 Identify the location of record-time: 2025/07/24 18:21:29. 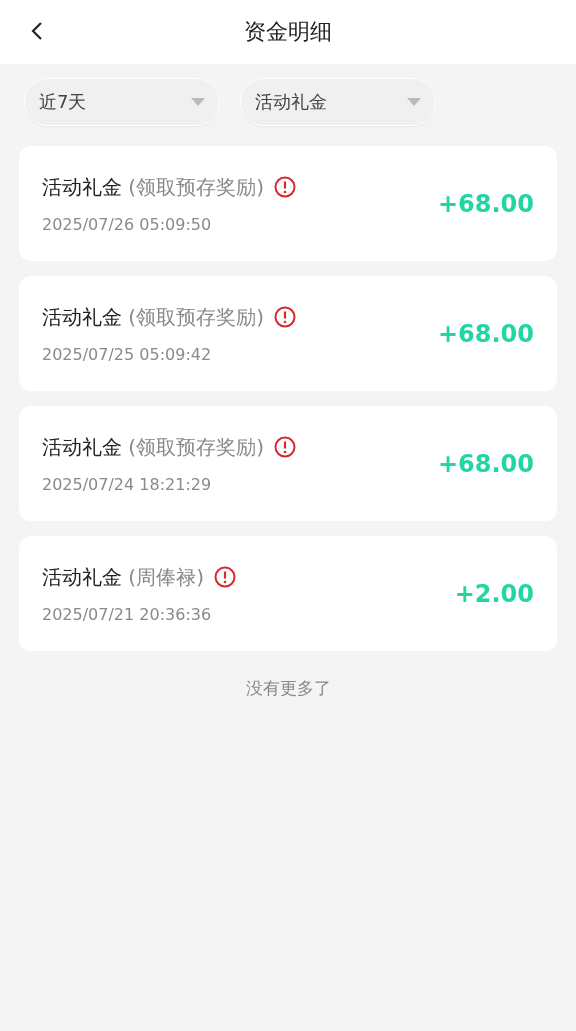
(127, 484).